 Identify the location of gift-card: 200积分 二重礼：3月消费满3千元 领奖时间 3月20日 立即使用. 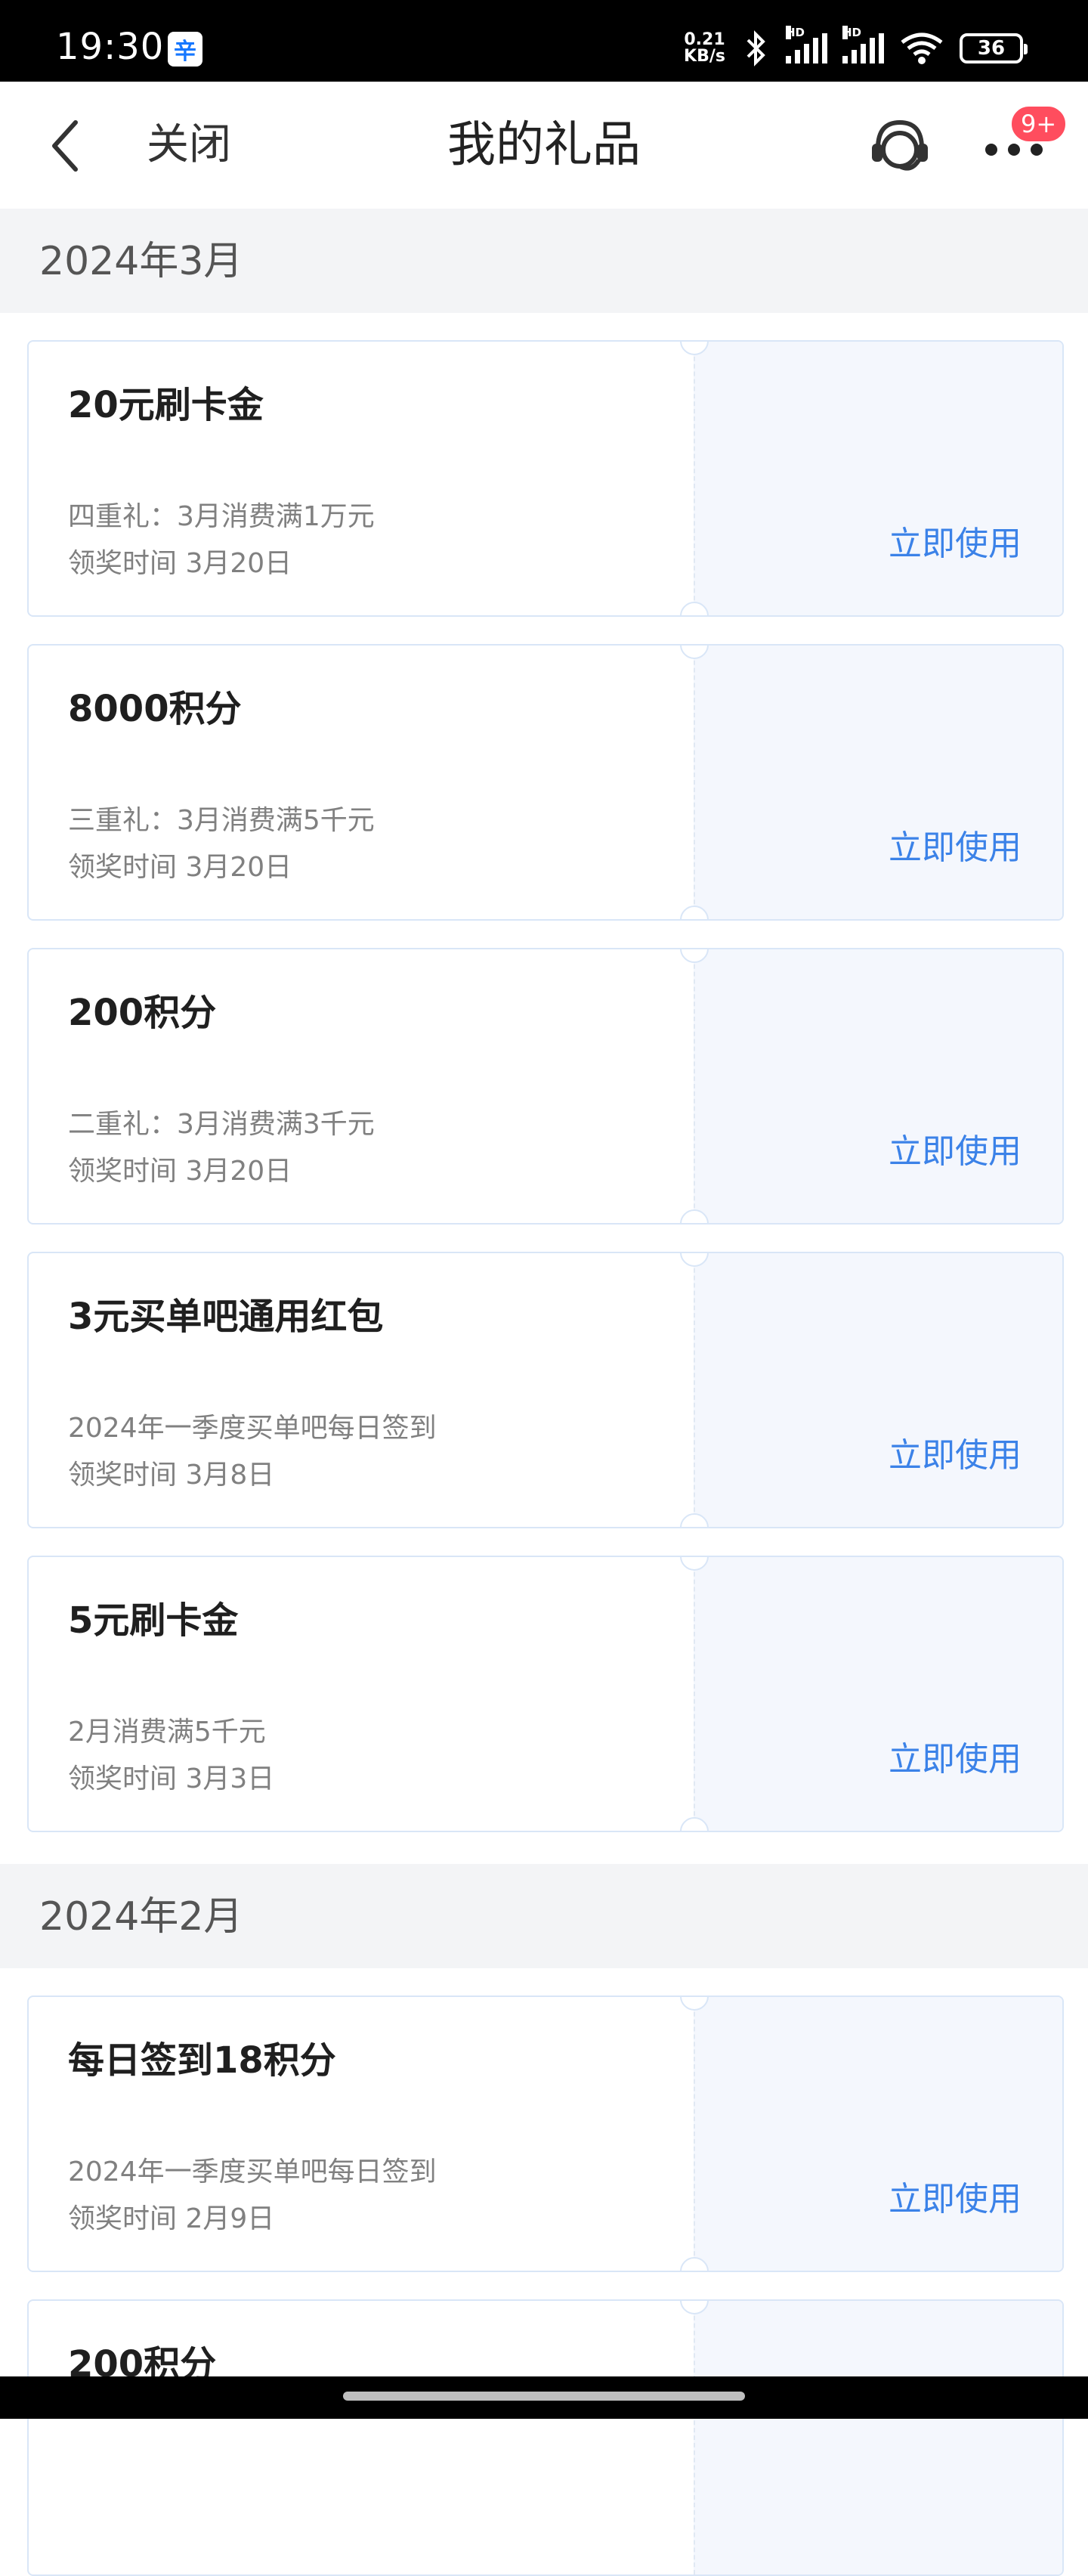
(545, 1086).